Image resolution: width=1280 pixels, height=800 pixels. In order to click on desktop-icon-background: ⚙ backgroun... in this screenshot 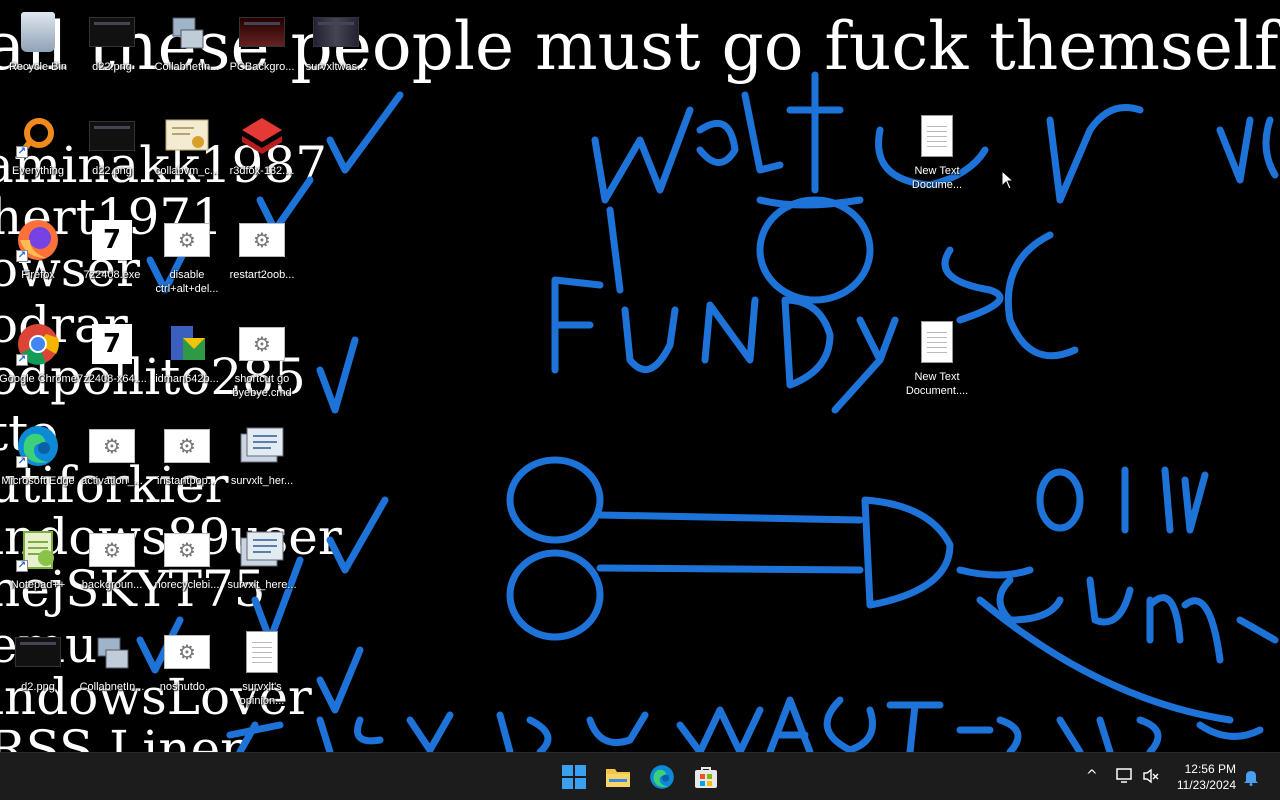, I will do `click(112, 573)`.